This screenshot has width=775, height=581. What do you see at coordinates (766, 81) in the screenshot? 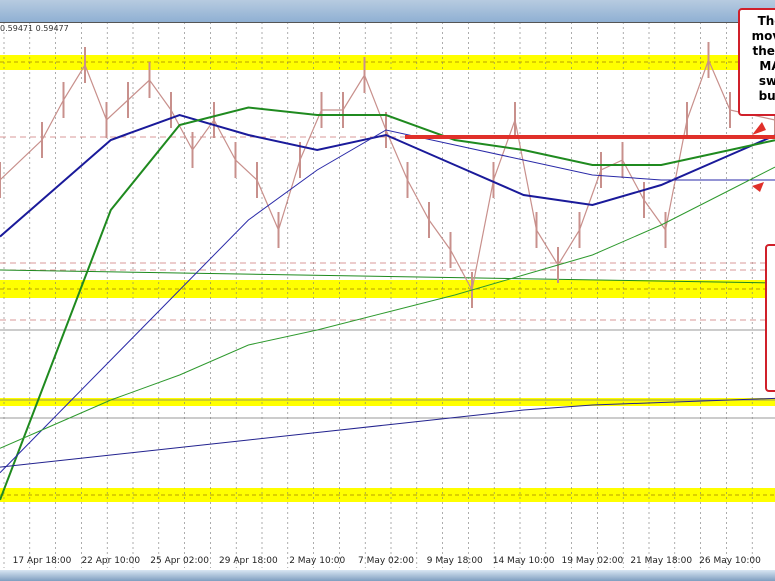
I see `annotation-line: swi` at bounding box center [766, 81].